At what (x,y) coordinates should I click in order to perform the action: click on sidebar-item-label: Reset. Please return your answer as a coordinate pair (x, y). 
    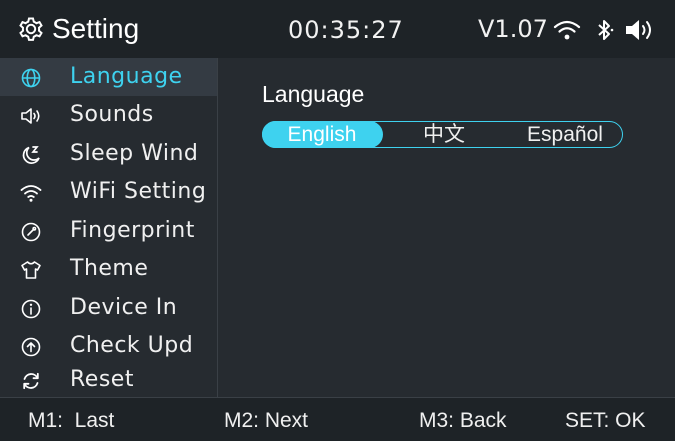
    Looking at the image, I should click on (102, 379).